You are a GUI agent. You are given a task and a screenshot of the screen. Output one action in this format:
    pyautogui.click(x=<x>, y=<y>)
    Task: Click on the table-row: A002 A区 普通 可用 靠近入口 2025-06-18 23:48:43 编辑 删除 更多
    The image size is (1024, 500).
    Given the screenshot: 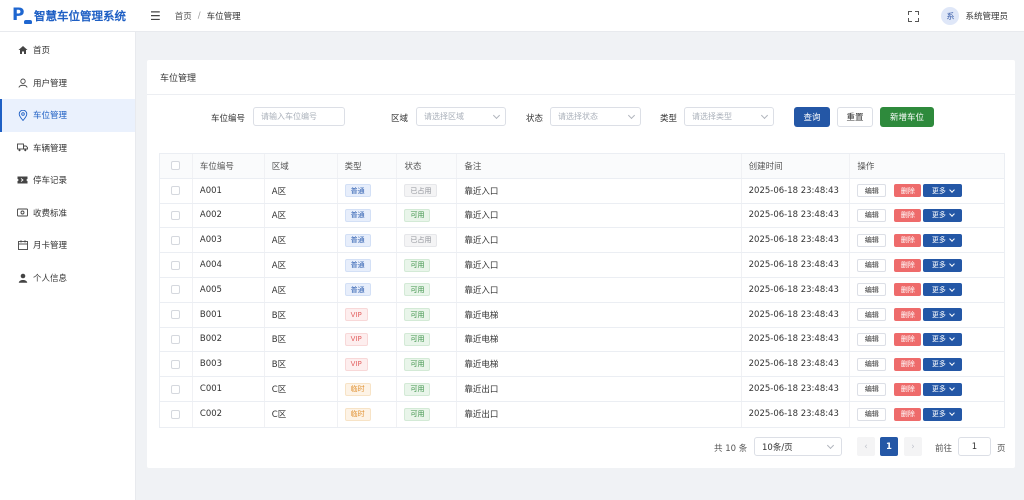 What is the action you would take?
    pyautogui.click(x=582, y=216)
    